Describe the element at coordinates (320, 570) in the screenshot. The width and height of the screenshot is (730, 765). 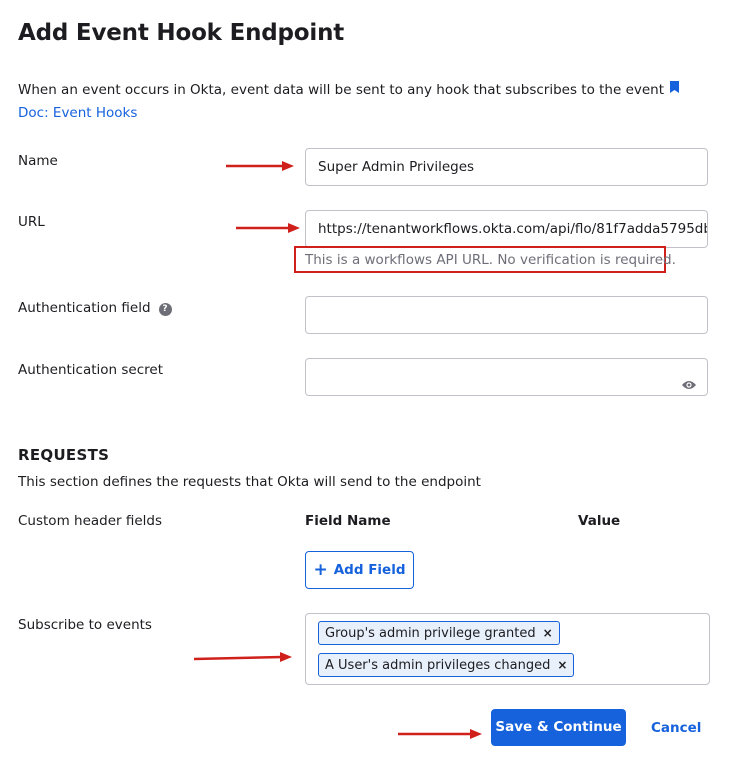
I see `plus-icon: +` at that location.